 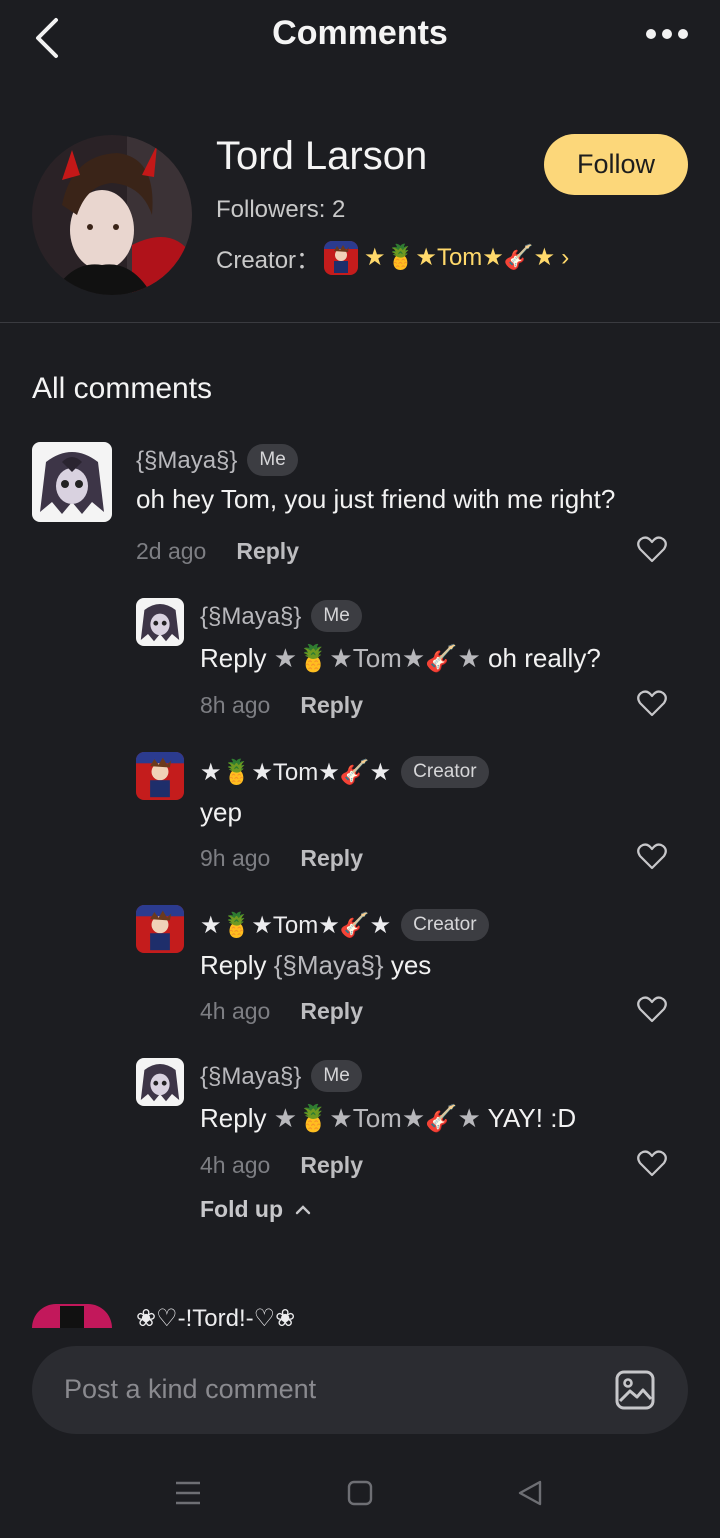 What do you see at coordinates (268, 260) in the screenshot?
I see `creator-label: Creator：` at bounding box center [268, 260].